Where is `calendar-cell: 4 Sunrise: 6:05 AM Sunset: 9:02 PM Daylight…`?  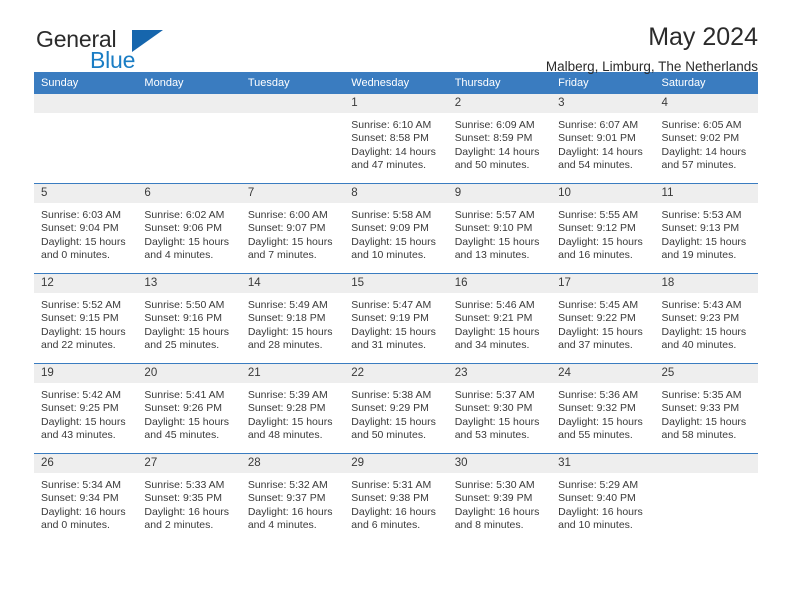
calendar-cell: 4 Sunrise: 6:05 AM Sunset: 9:02 PM Daylight… is located at coordinates (706, 139).